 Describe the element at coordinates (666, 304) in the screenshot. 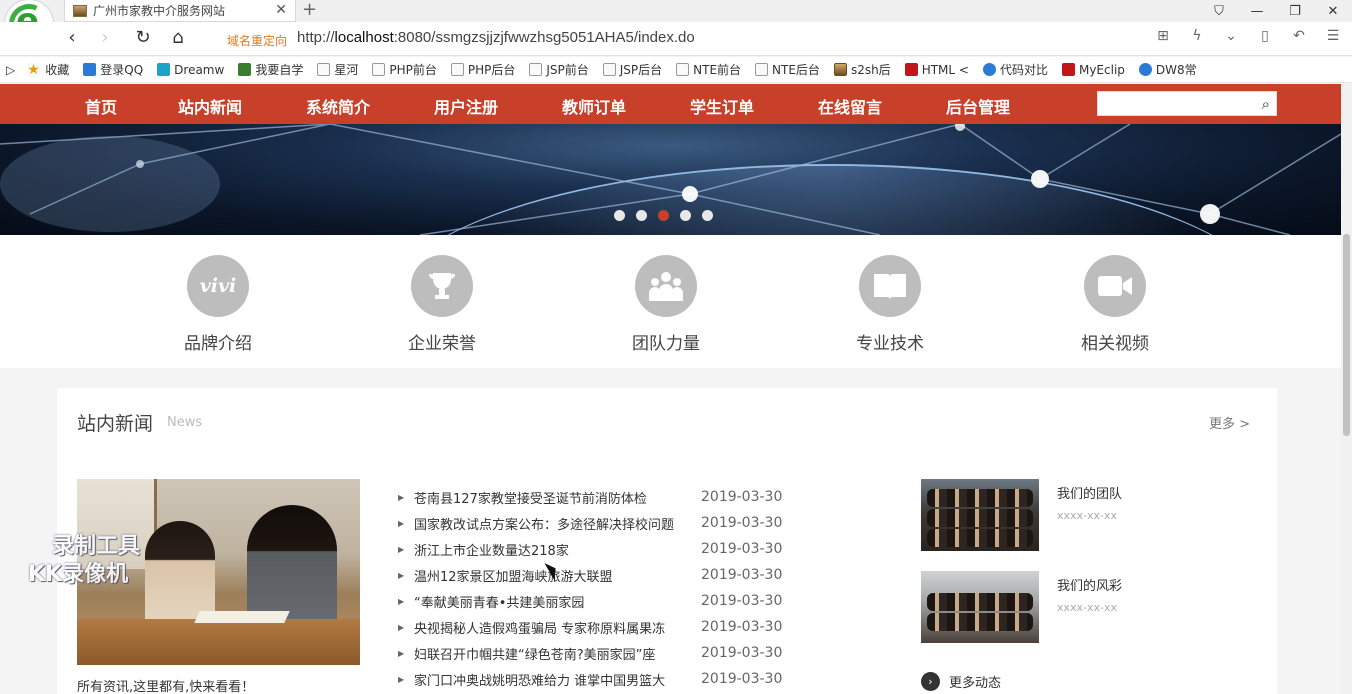

I see `feature-team: 团队力量` at that location.